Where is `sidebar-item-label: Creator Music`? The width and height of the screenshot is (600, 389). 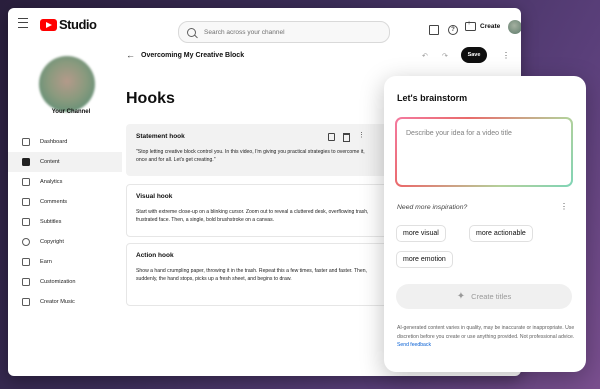 sidebar-item-label: Creator Music is located at coordinates (57, 302).